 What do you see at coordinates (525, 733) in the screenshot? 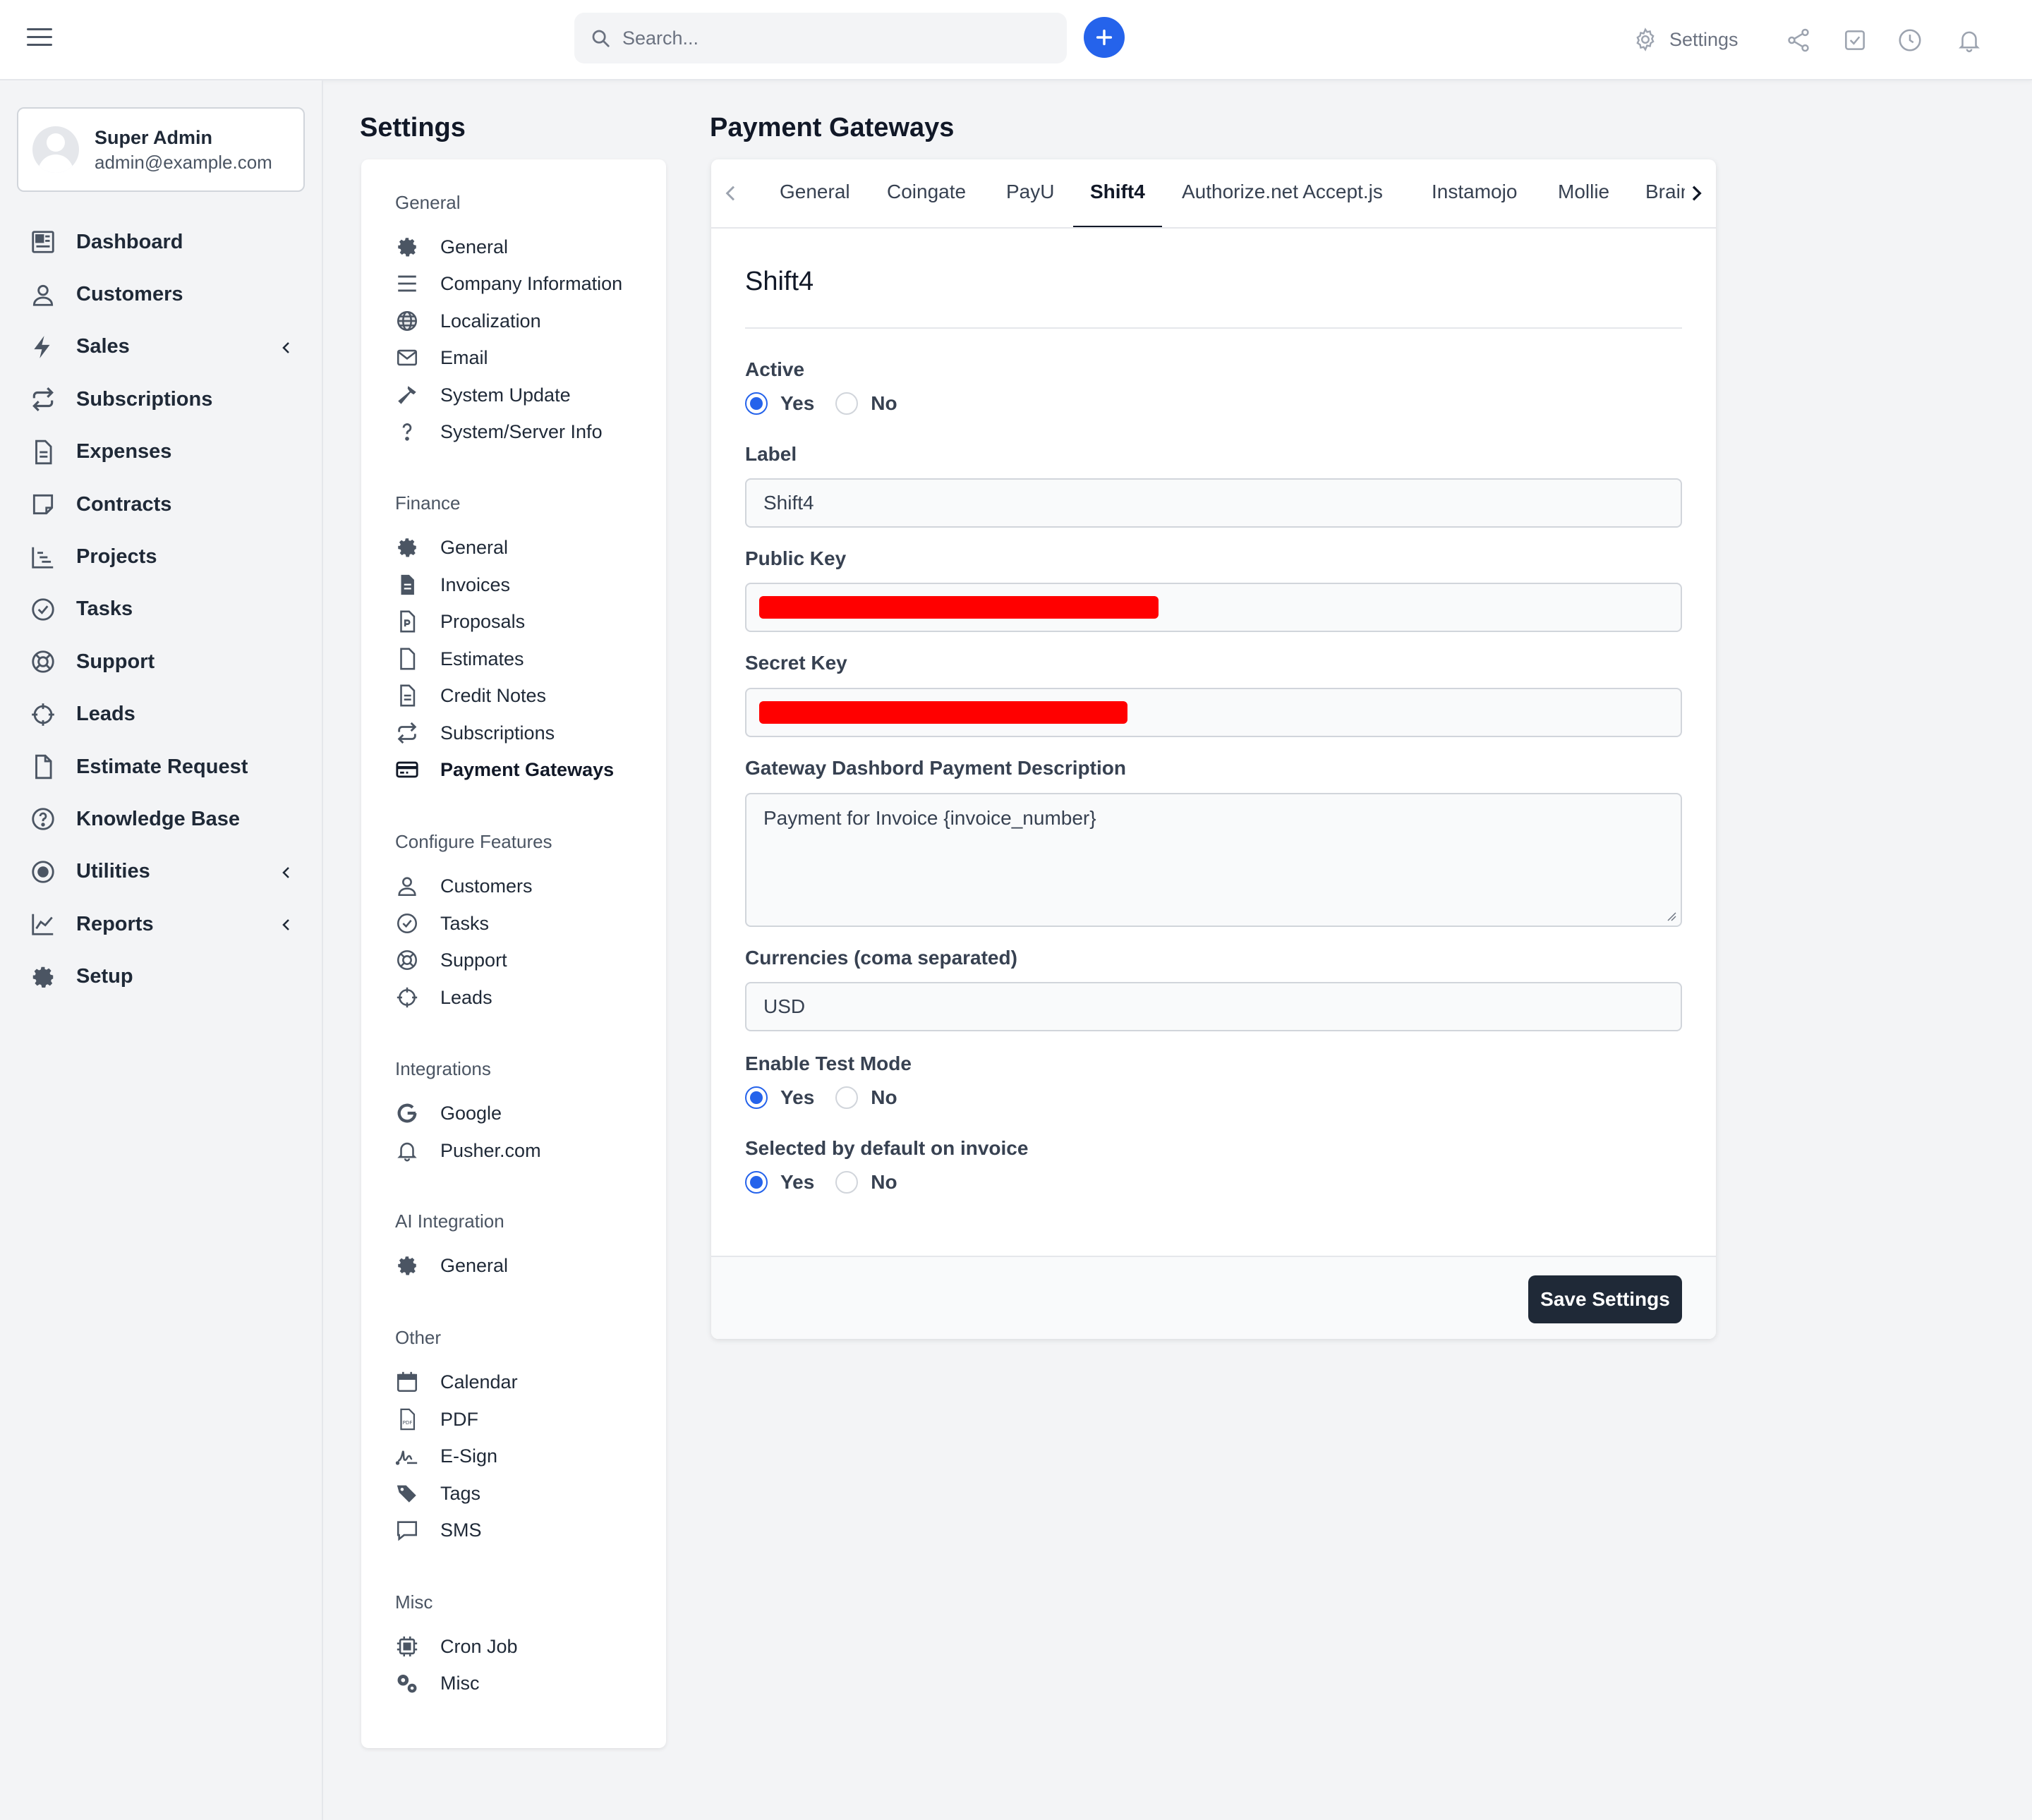
I see `settings-item-subscriptions: Subscriptions` at bounding box center [525, 733].